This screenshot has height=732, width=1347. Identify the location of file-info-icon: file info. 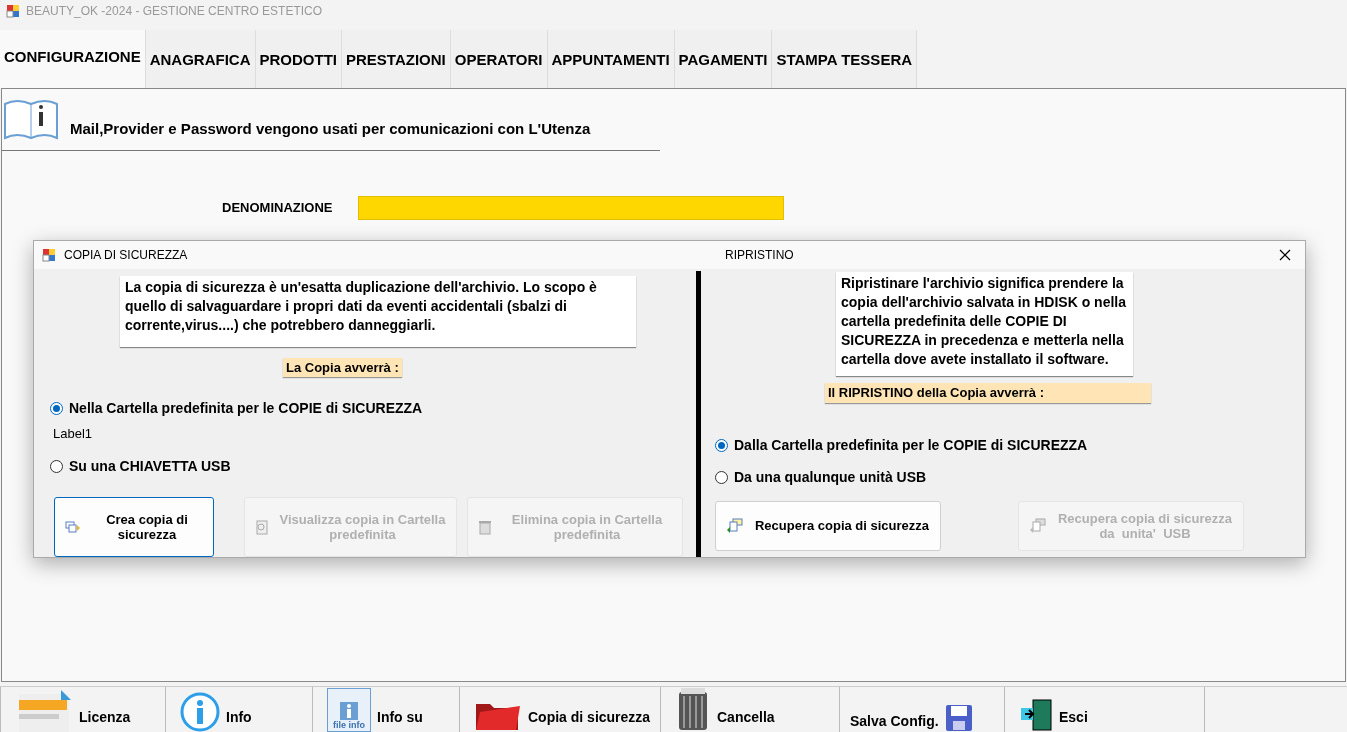
(349, 710).